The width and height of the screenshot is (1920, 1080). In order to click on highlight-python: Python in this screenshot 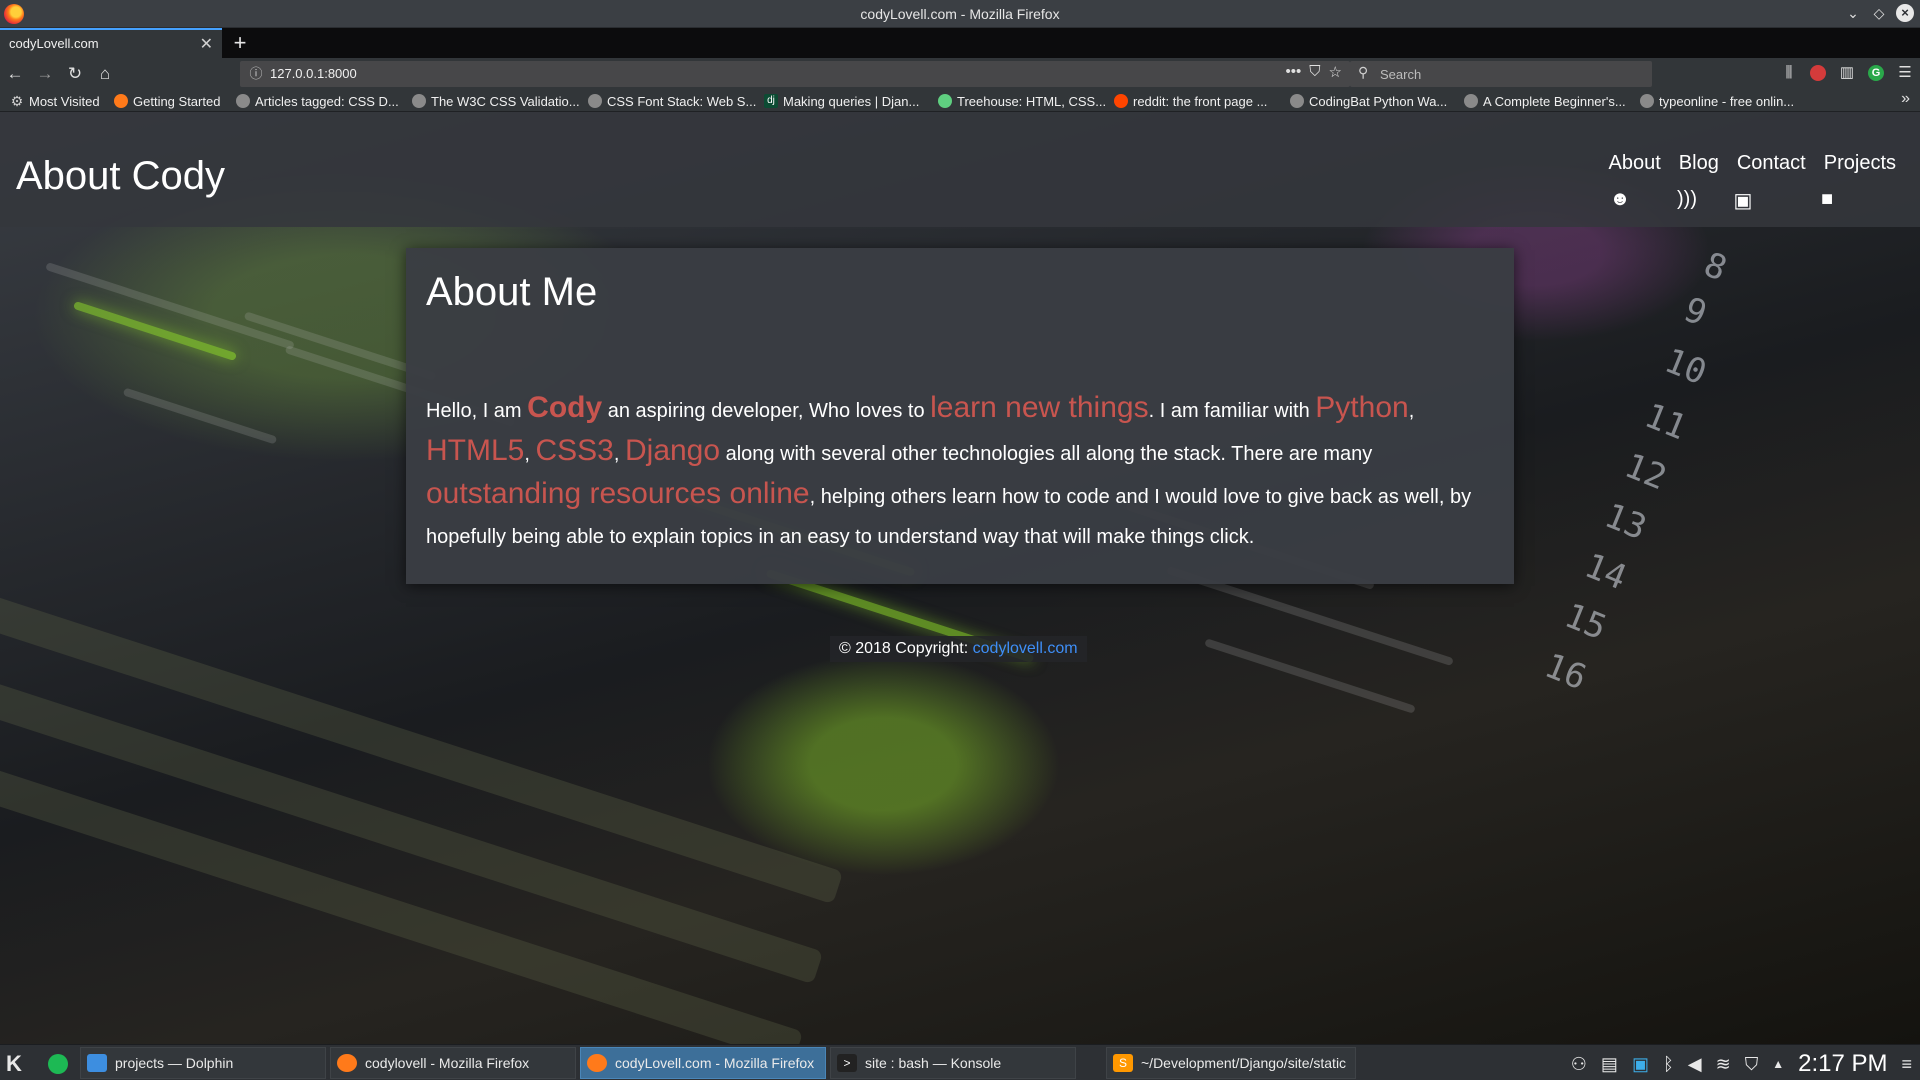, I will do `click(1362, 407)`.